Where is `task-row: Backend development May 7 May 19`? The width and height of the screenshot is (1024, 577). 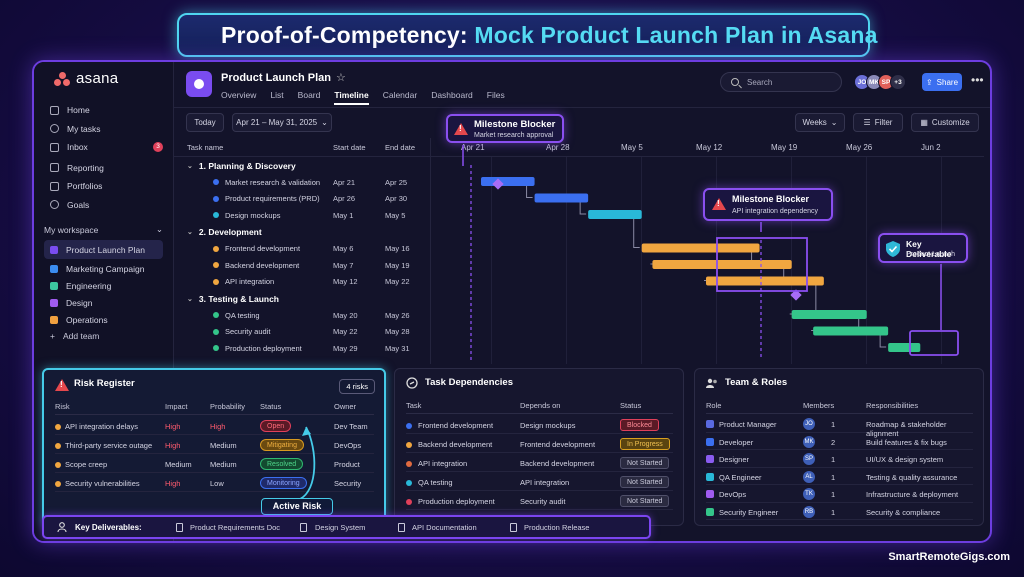 task-row: Backend development May 7 May 19 is located at coordinates (302, 265).